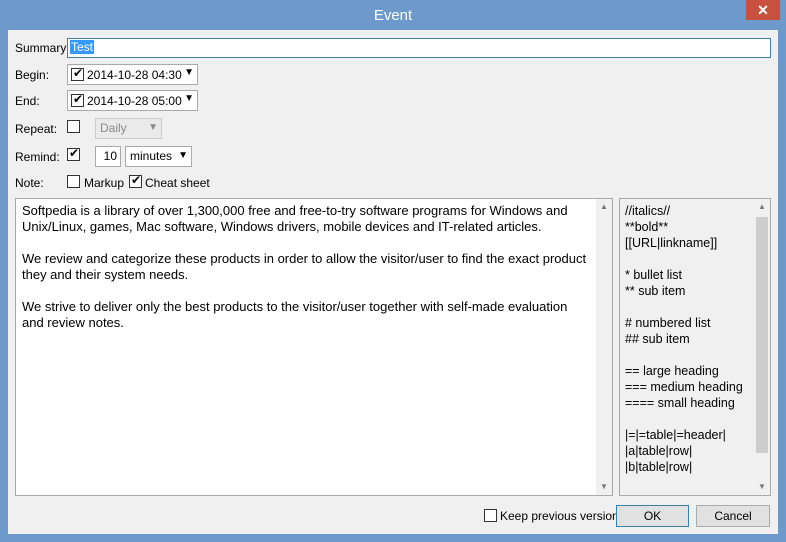 This screenshot has width=786, height=542. What do you see at coordinates (762, 335) in the screenshot?
I see `scroll-thumb` at bounding box center [762, 335].